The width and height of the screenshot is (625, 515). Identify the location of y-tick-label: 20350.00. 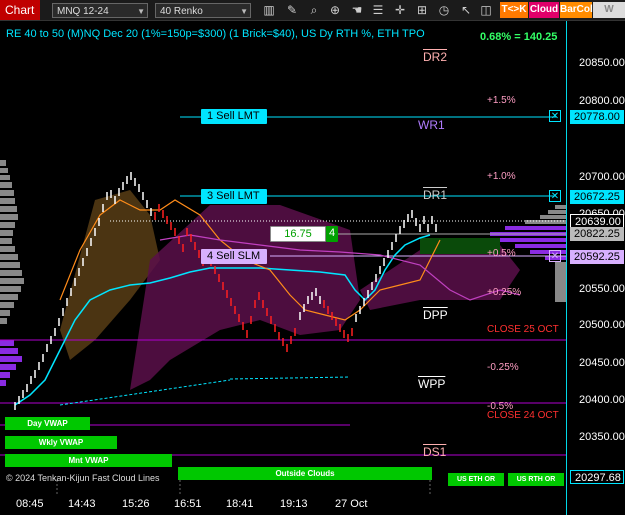
(602, 437).